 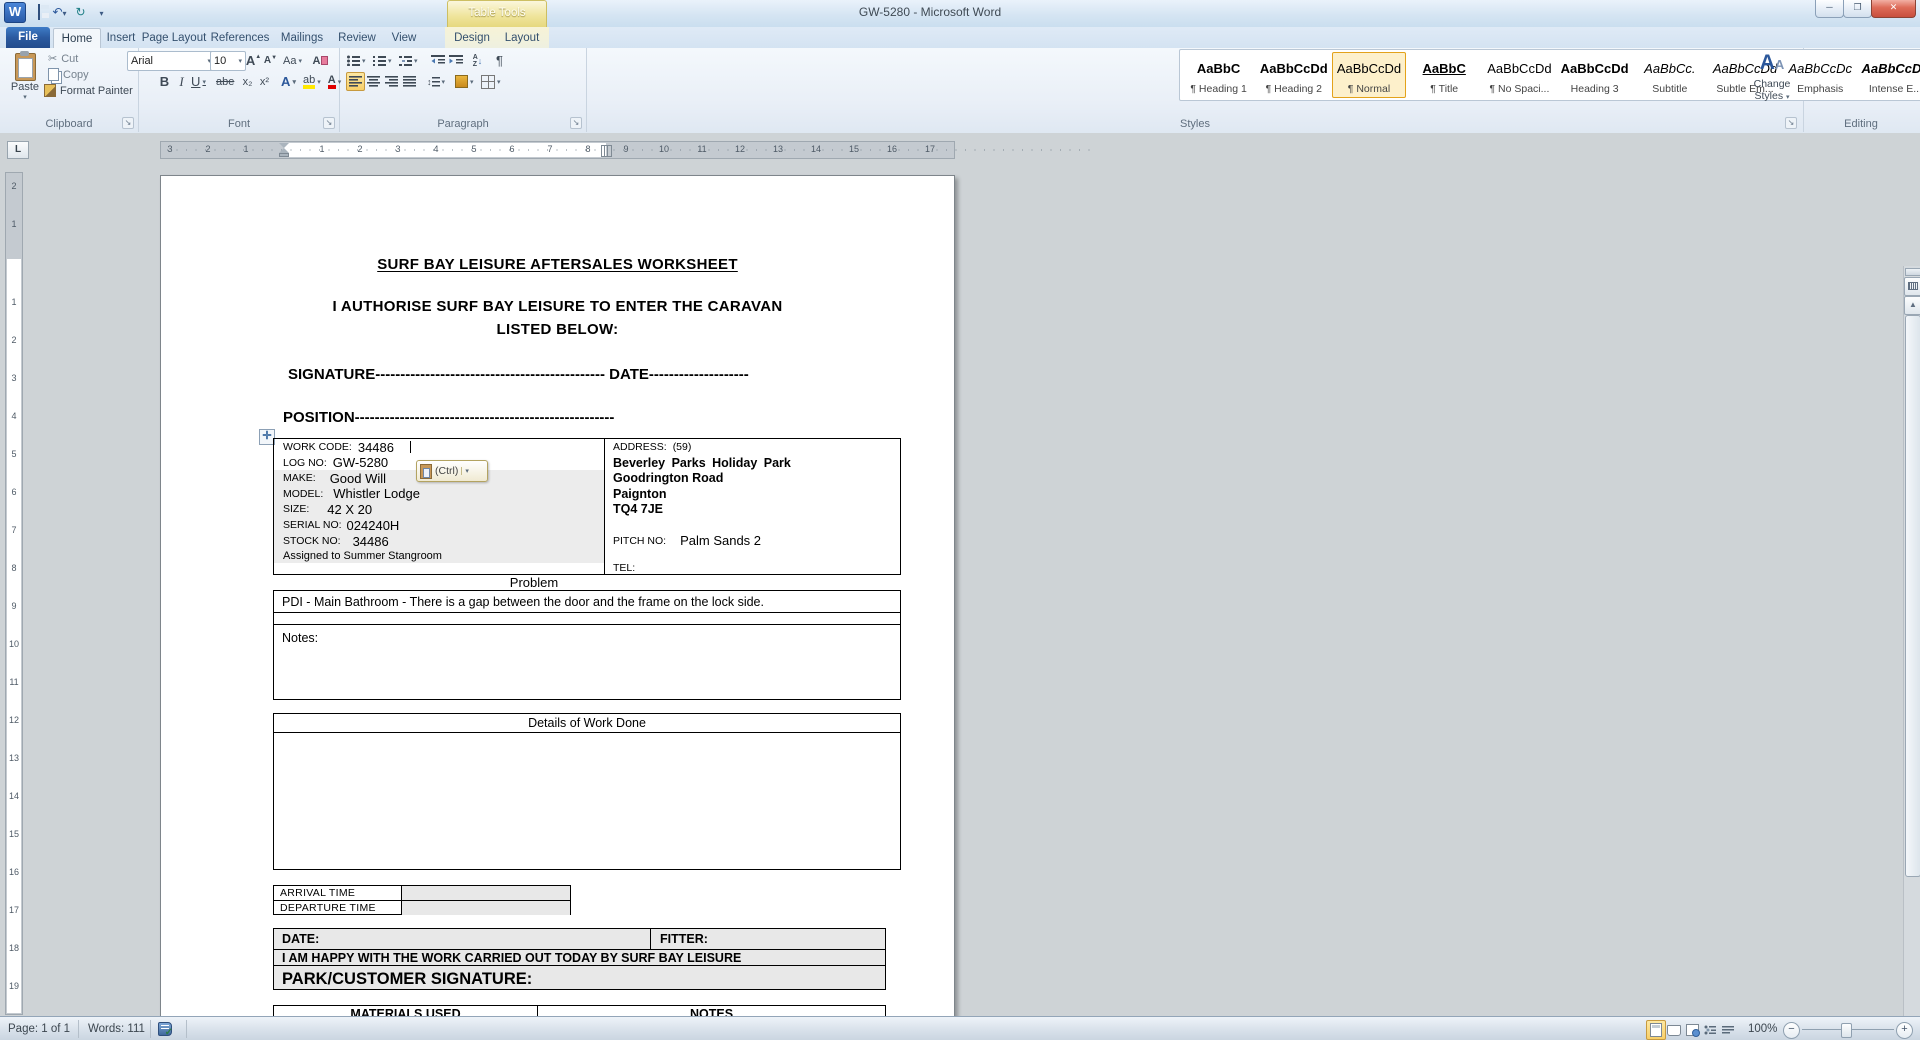 What do you see at coordinates (522, 38) in the screenshot?
I see `tab-layout: Layout` at bounding box center [522, 38].